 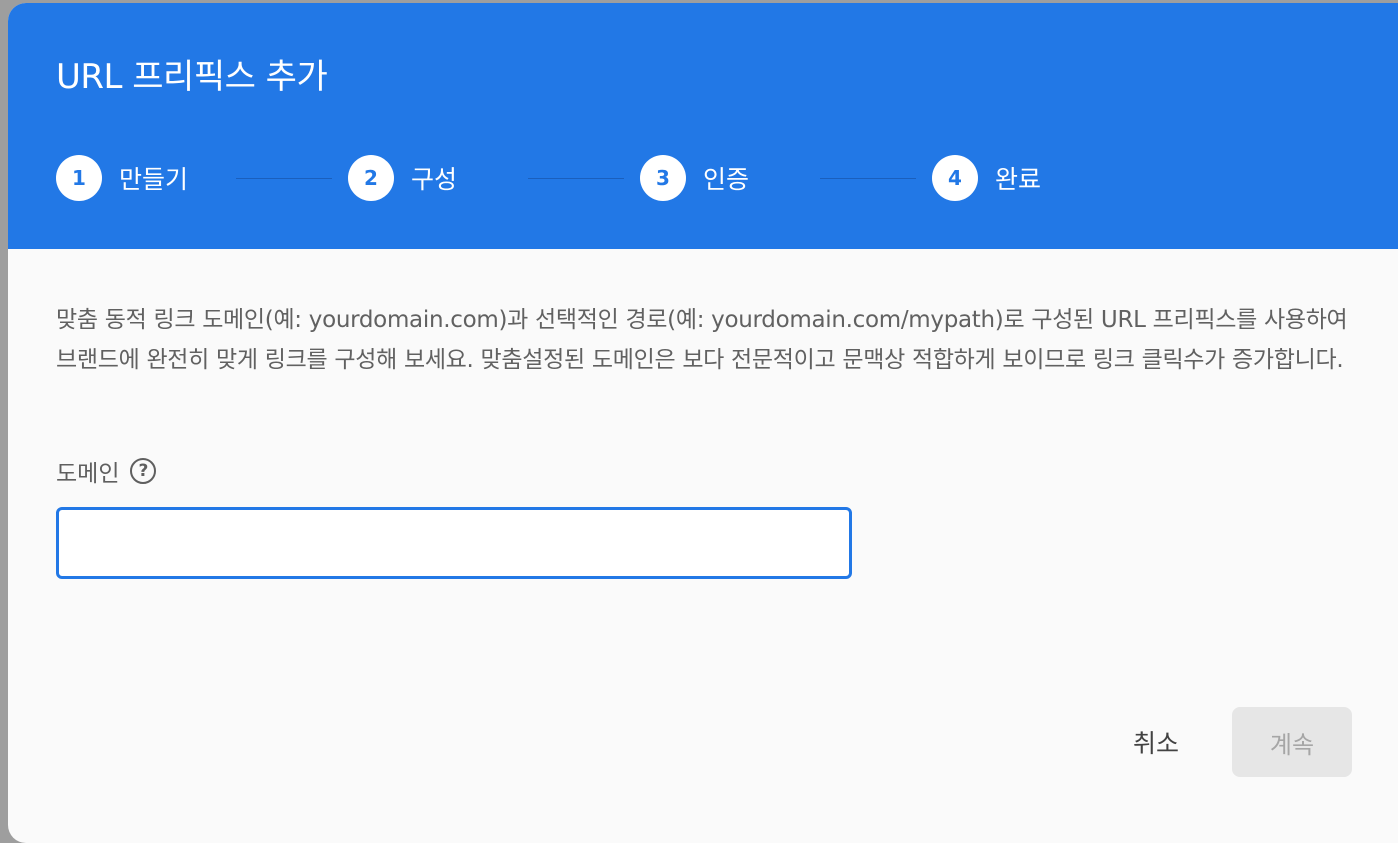 I want to click on step-number-1: 1, so click(x=79, y=178).